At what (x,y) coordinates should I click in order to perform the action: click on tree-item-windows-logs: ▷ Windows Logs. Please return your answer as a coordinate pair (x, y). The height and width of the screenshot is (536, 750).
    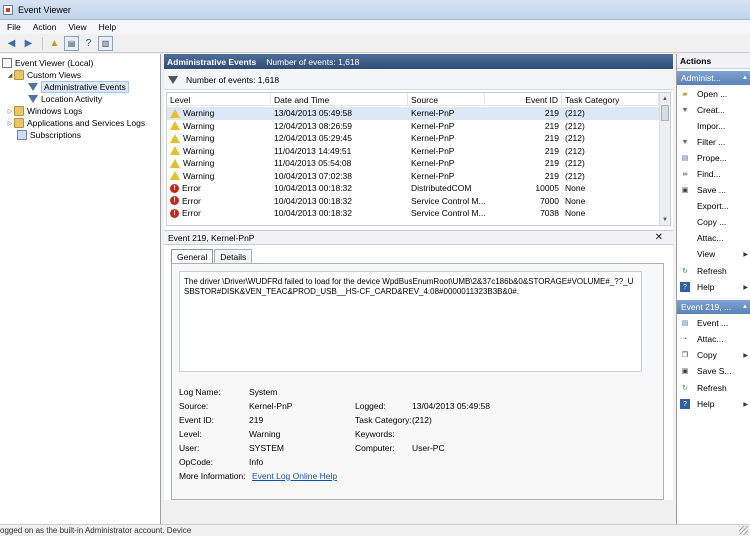
    Looking at the image, I should click on (44, 111).